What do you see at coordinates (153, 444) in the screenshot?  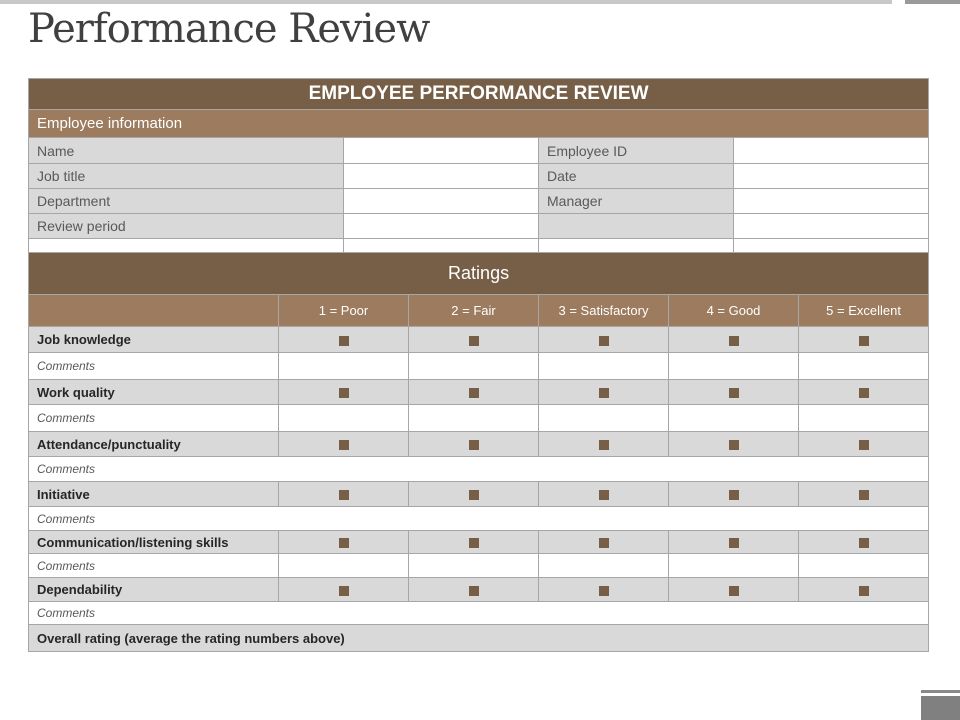 I see `criterion-label: Attendance/punctuality` at bounding box center [153, 444].